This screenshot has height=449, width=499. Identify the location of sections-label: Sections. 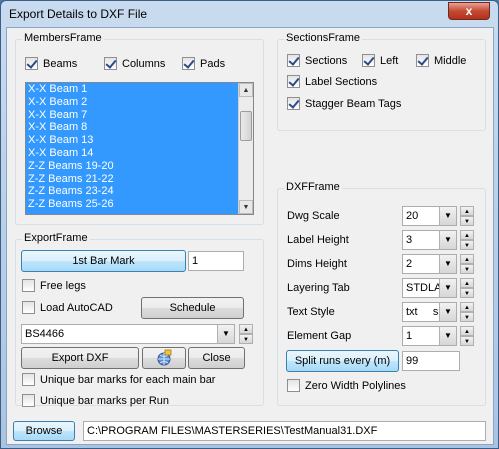
(326, 61).